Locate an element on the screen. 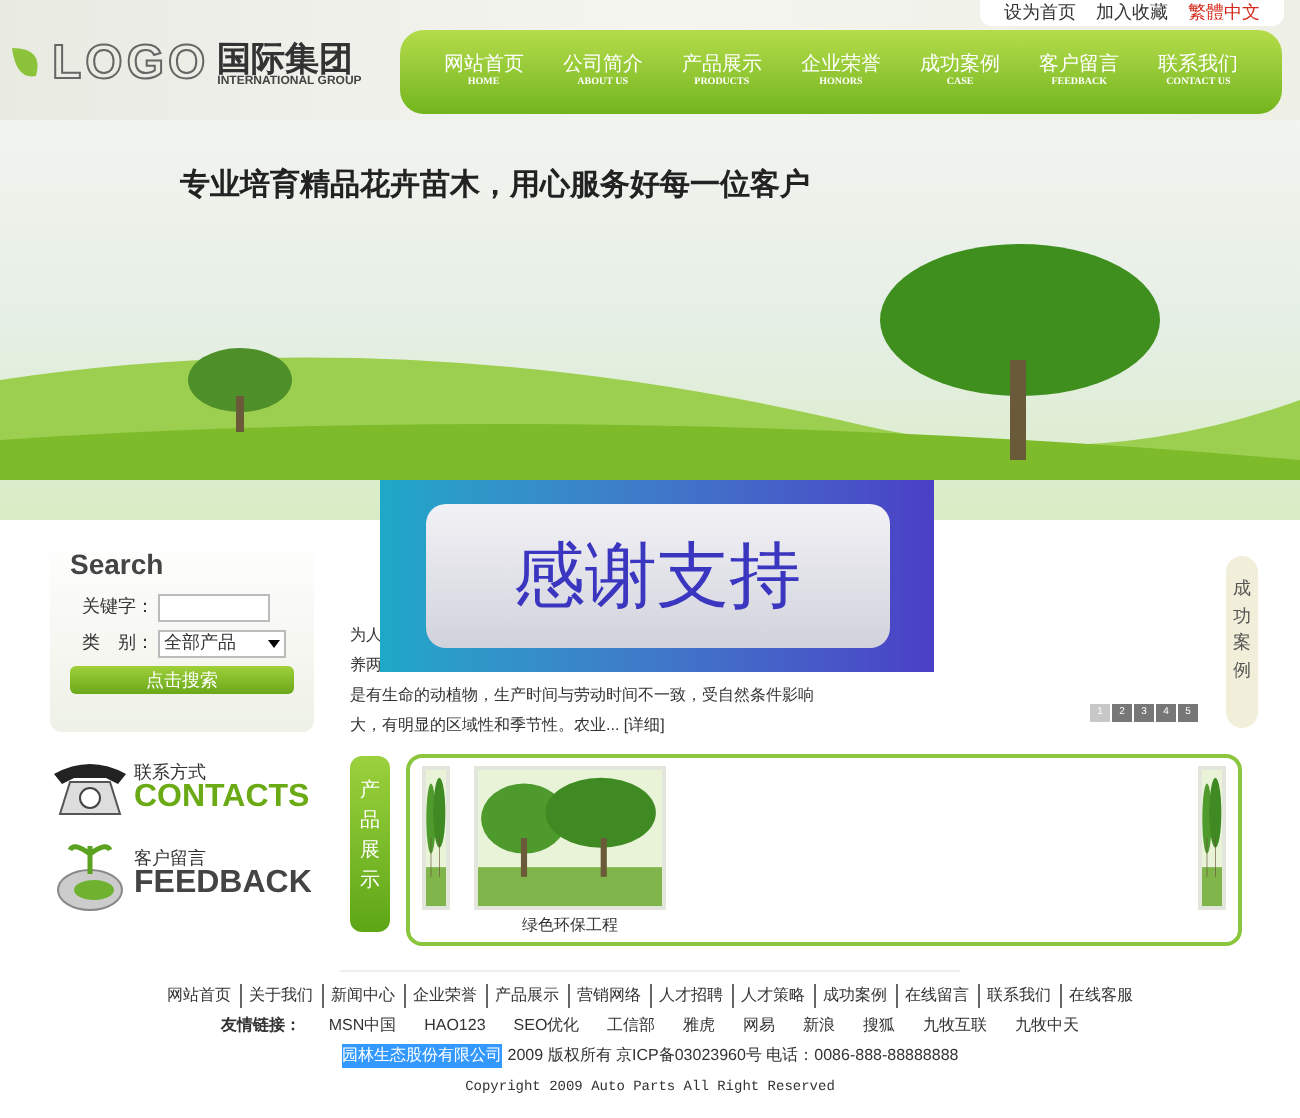  footer-link: 在线留言 is located at coordinates (932, 996).